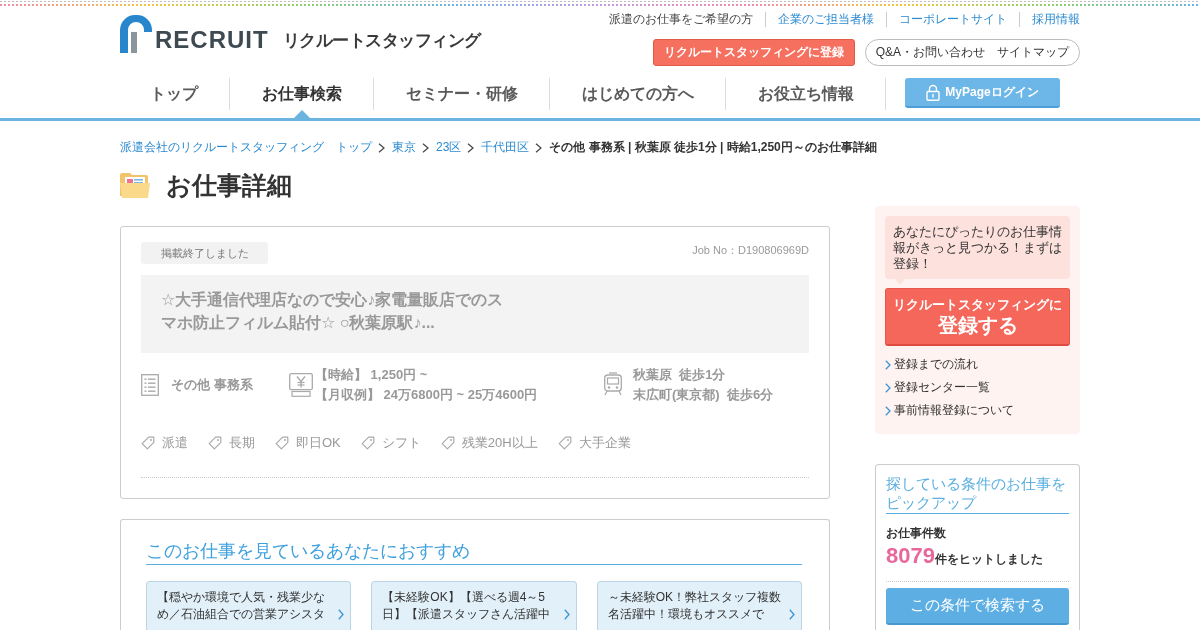 This screenshot has width=1200, height=630. I want to click on lock-icon, so click(933, 92).